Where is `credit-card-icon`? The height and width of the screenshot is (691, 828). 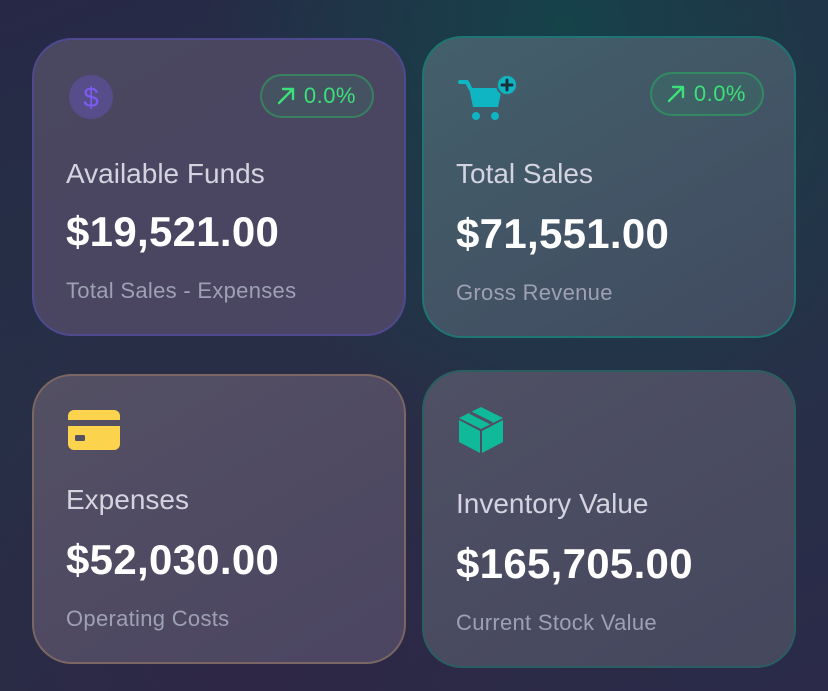 credit-card-icon is located at coordinates (94, 430).